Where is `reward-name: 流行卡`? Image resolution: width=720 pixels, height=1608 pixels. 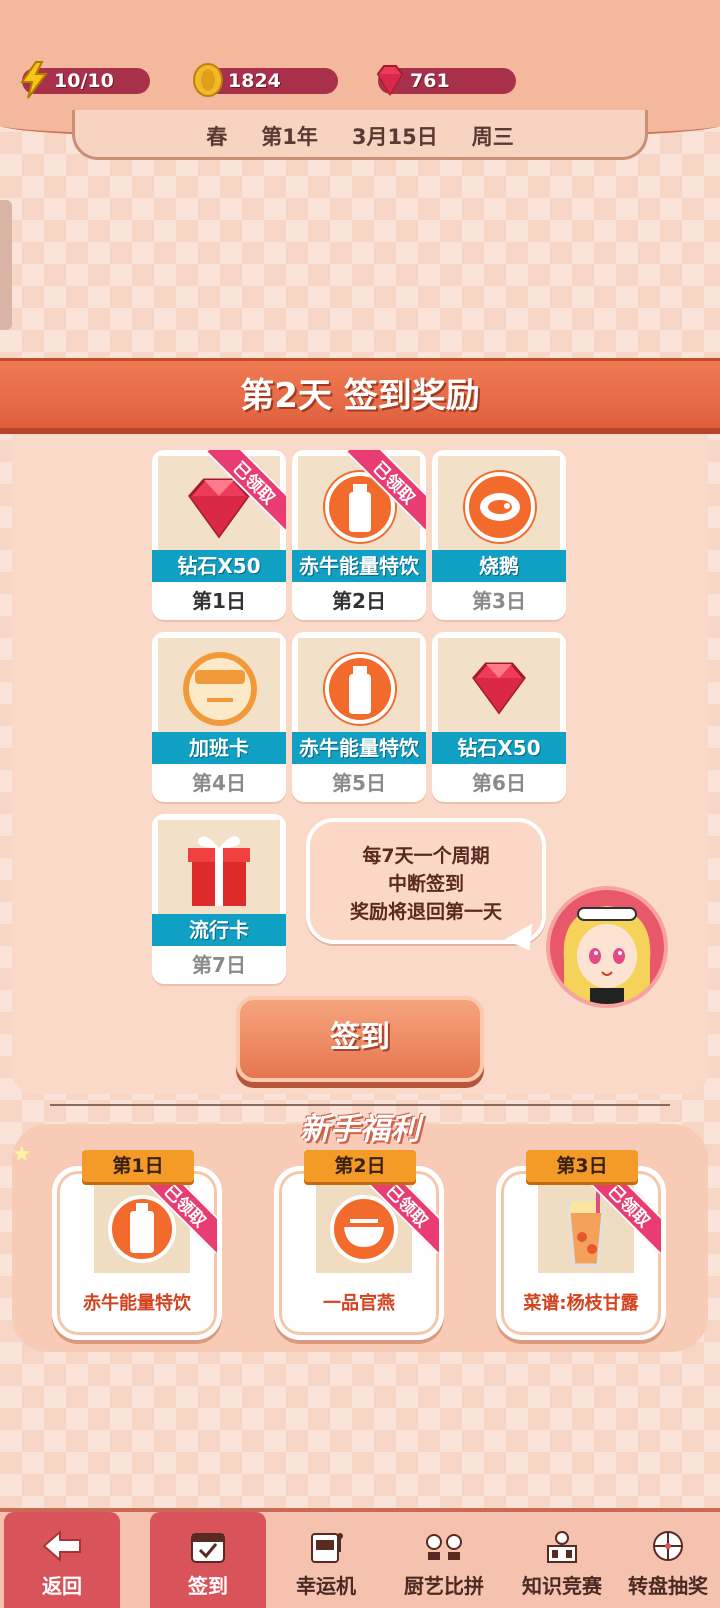
reward-name: 流行卡 is located at coordinates (219, 930).